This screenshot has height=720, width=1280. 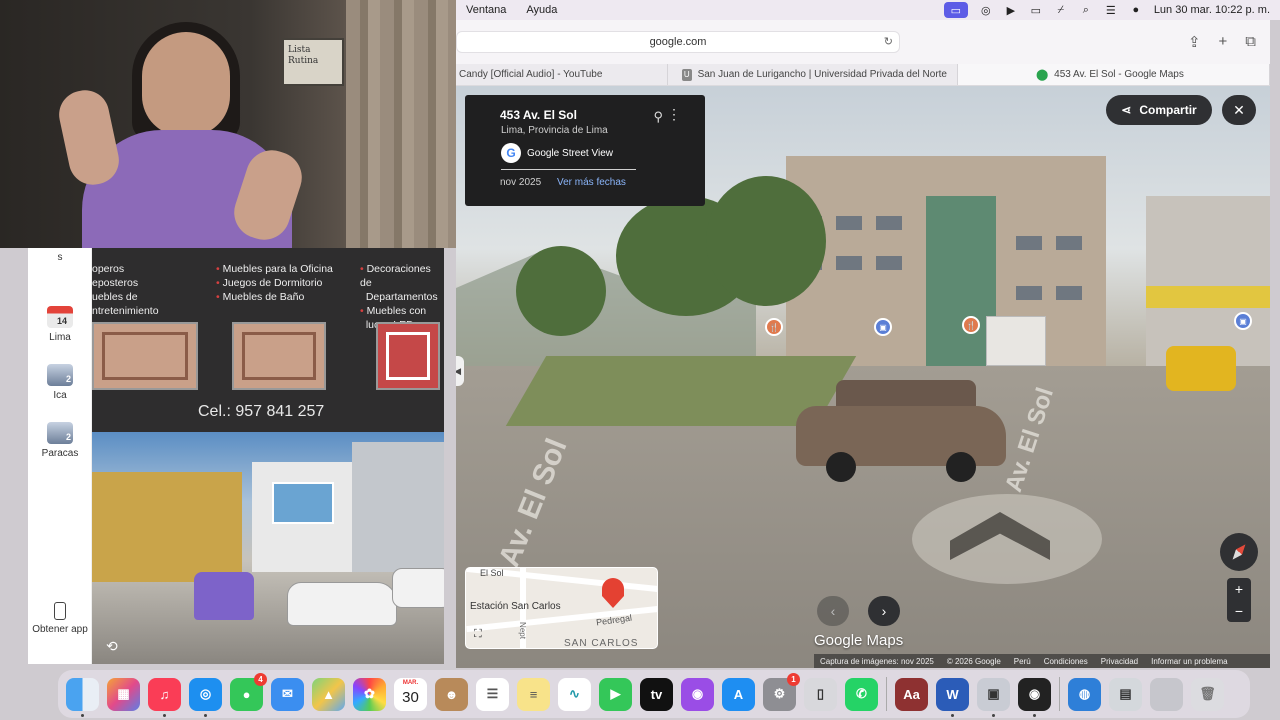 I want to click on zoom-control: + −, so click(x=1239, y=600).